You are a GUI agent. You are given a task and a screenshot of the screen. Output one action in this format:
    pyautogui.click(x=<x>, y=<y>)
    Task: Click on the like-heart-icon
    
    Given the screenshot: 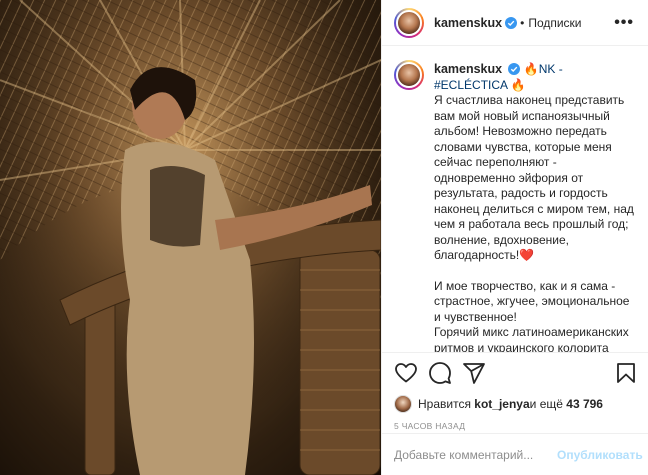 What is the action you would take?
    pyautogui.click(x=406, y=373)
    